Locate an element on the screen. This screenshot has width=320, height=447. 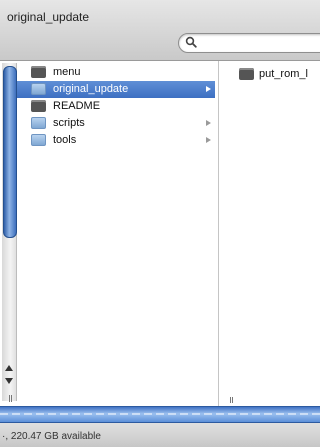
status-bar: ·, 220.47 GB available is located at coordinates (160, 435).